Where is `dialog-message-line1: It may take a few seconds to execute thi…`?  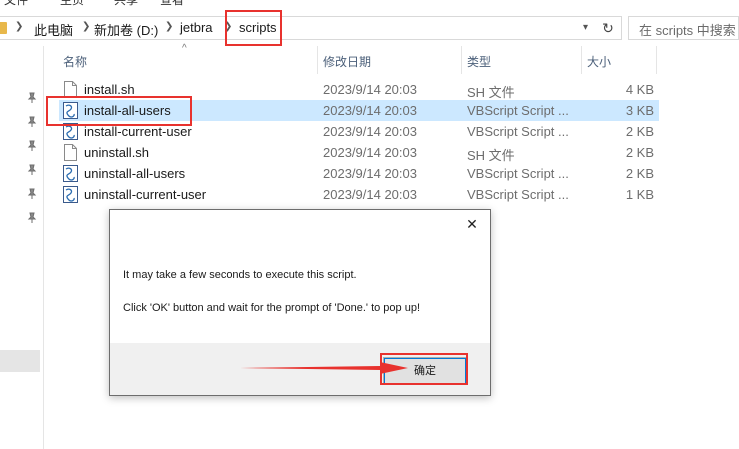
dialog-message-line1: It may take a few seconds to execute thi… is located at coordinates (240, 275).